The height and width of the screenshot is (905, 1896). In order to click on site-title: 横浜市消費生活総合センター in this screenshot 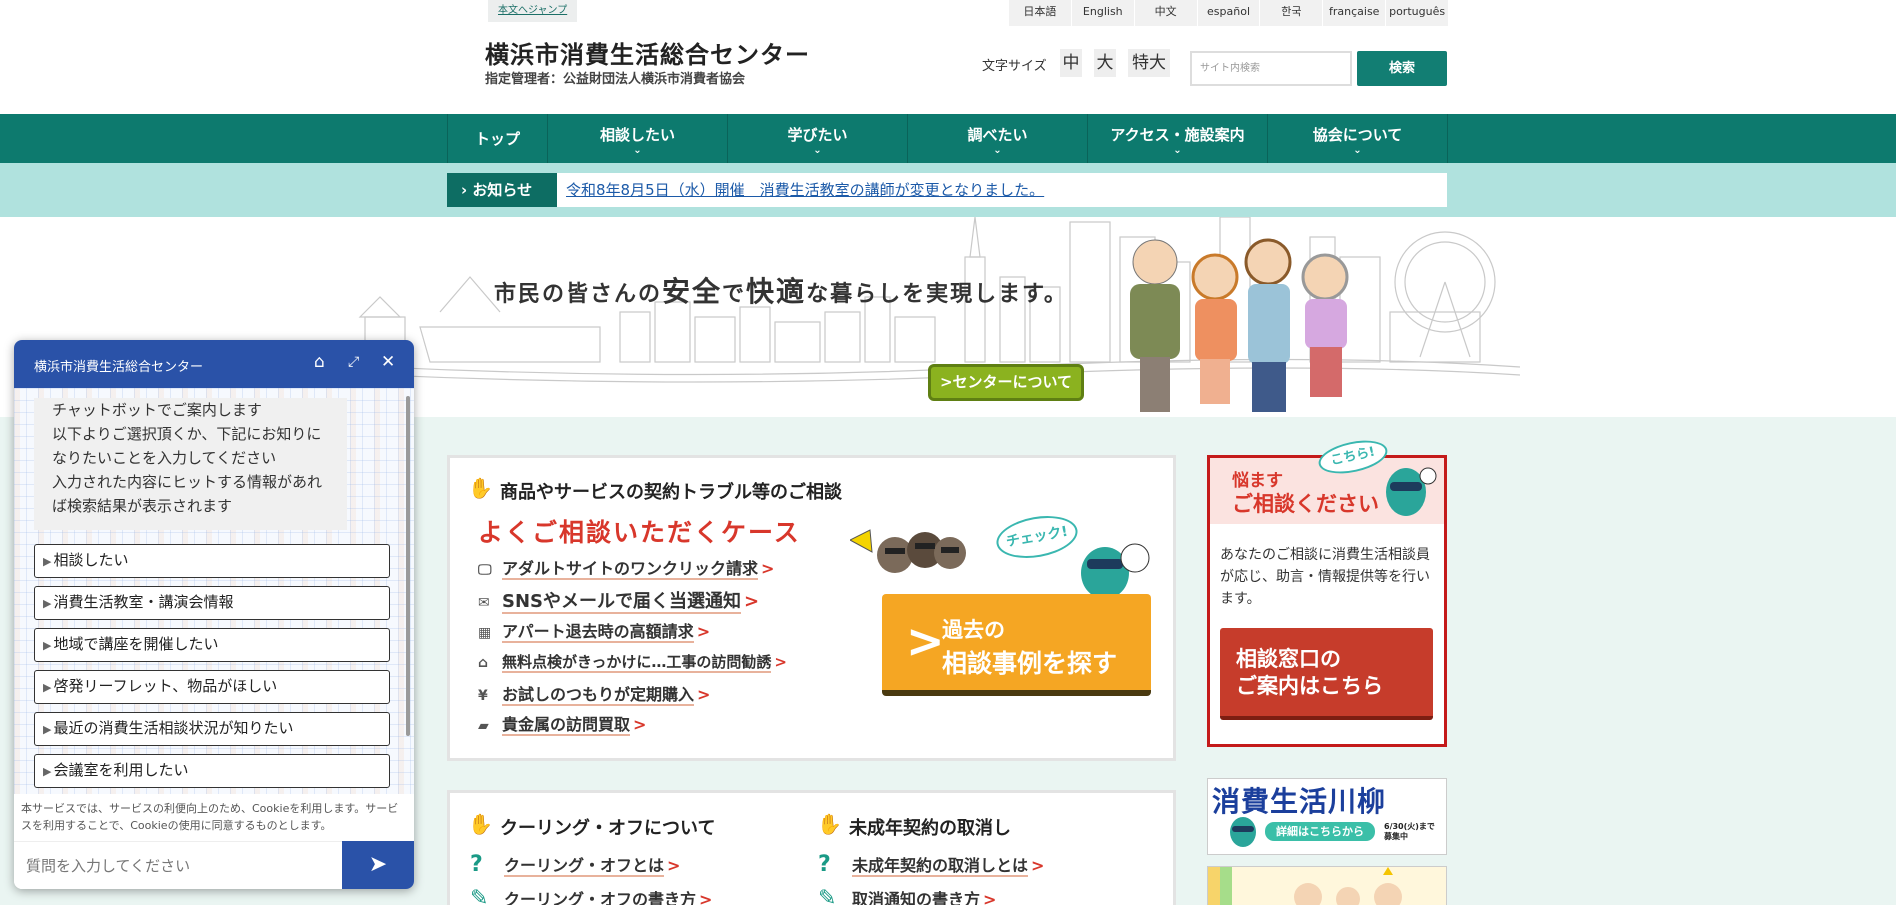, I will do `click(647, 52)`.